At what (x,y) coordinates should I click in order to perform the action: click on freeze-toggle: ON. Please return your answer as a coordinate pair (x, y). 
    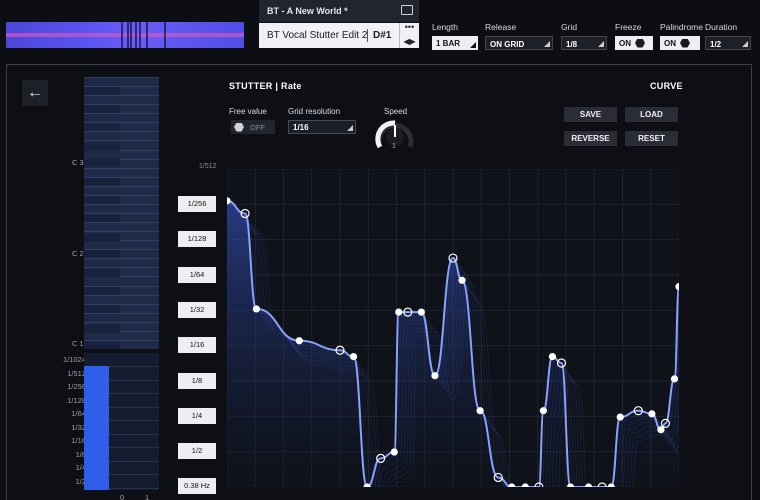
    Looking at the image, I should click on (634, 43).